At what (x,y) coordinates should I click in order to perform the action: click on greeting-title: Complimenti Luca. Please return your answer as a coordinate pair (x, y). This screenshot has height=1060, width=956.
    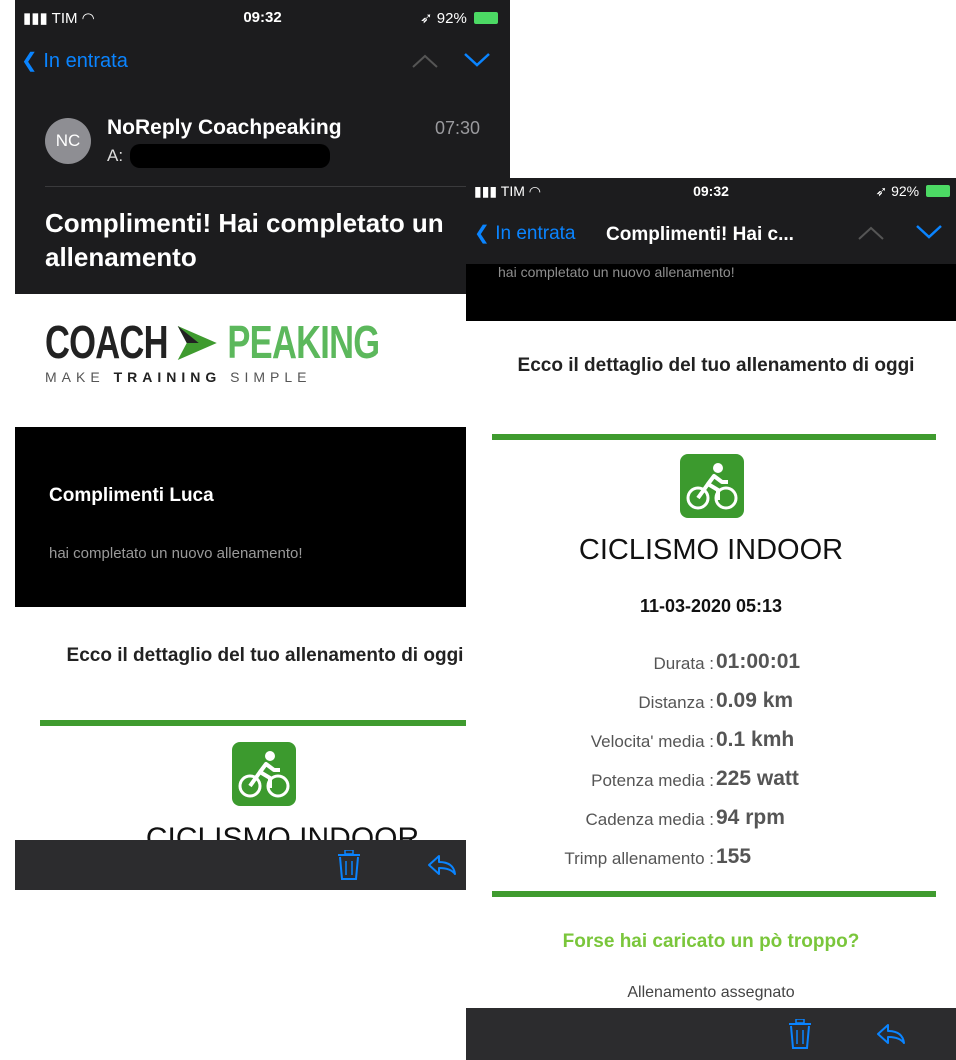
    Looking at the image, I should click on (131, 495).